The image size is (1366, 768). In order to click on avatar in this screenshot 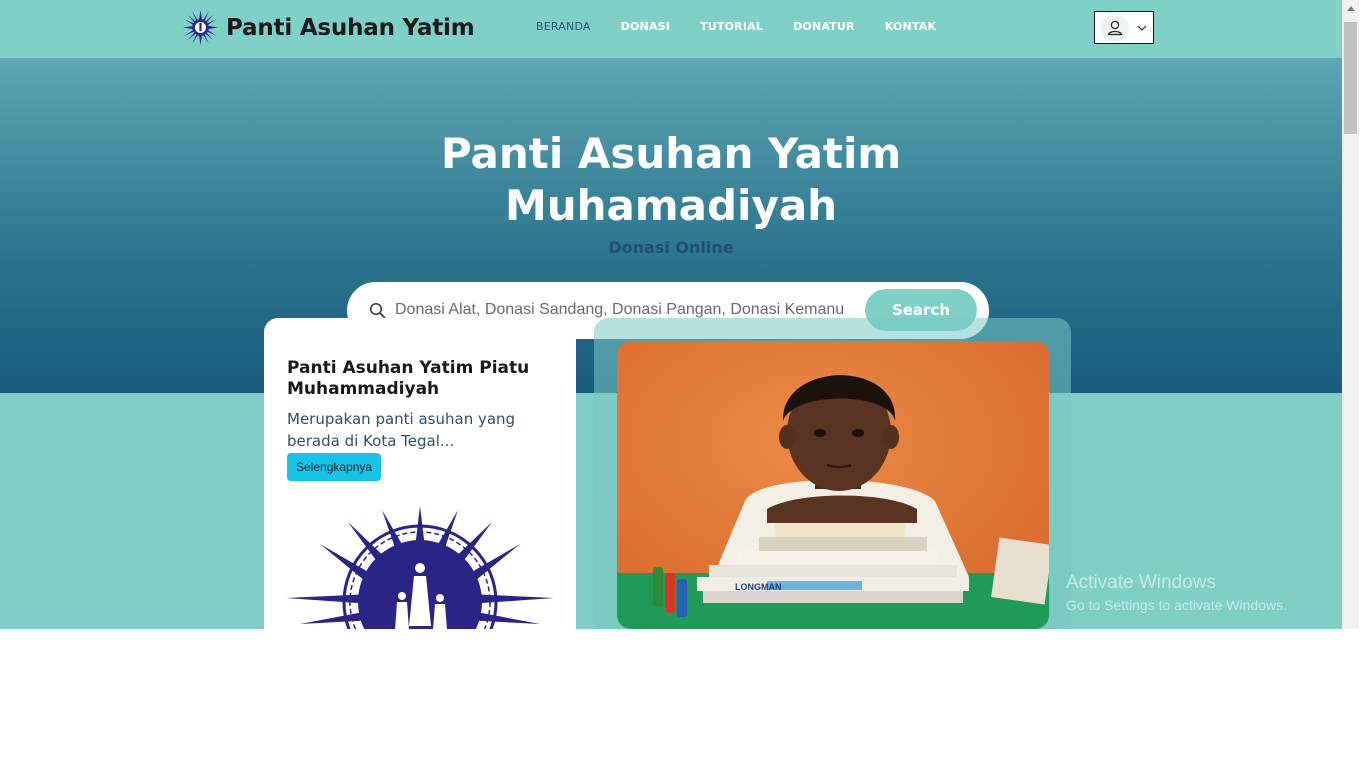, I will do `click(1115, 28)`.